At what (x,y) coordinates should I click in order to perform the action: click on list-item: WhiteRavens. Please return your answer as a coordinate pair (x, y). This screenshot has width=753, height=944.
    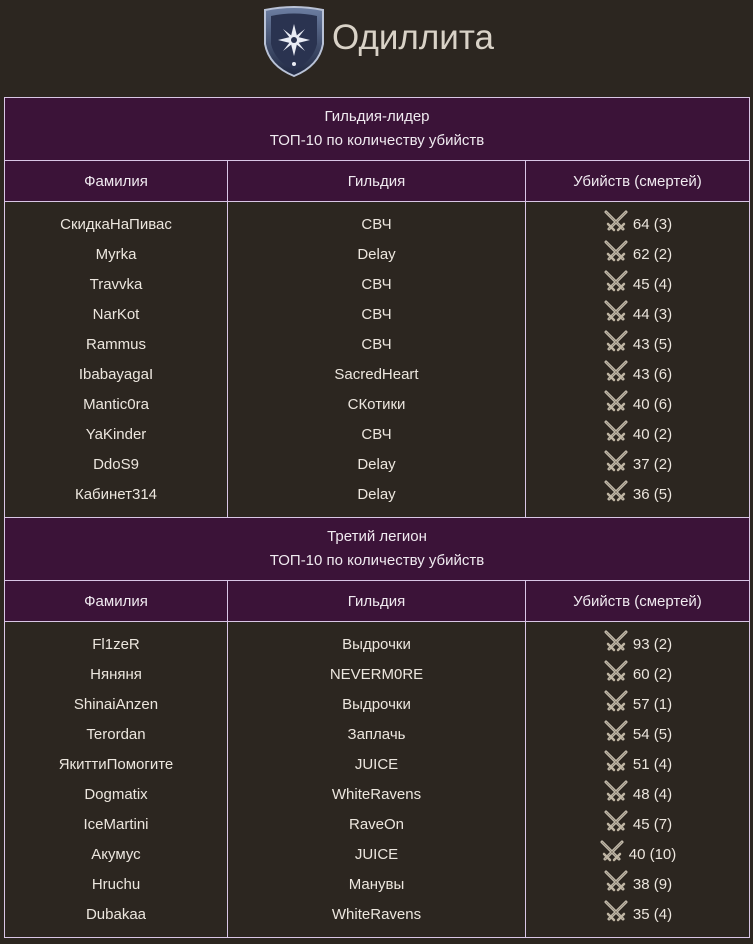
    Looking at the image, I should click on (376, 795).